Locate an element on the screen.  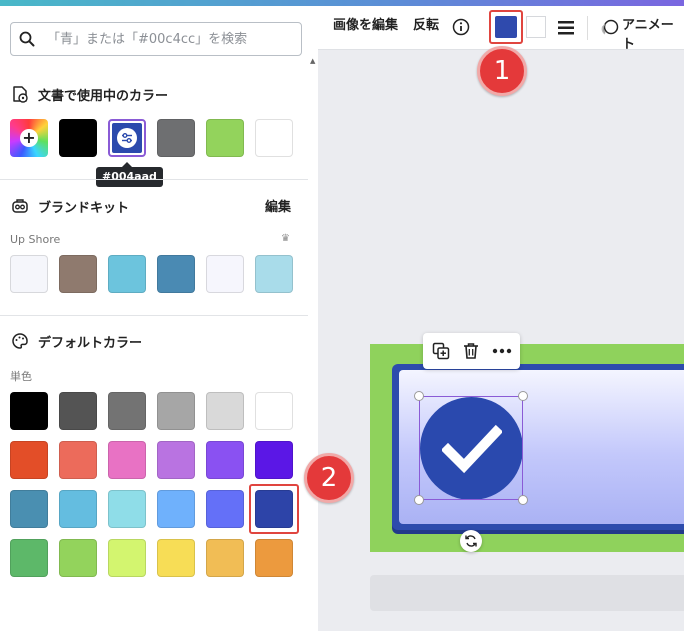
doc-colors-heading: 文書で使用中のカラー is located at coordinates (89, 94).